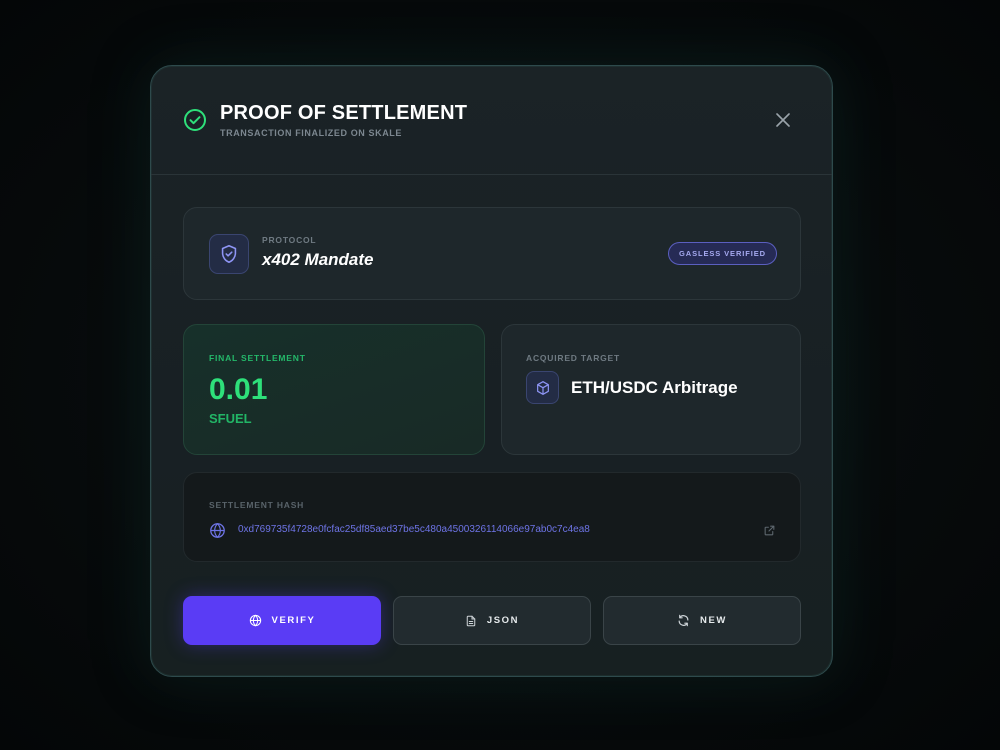 The height and width of the screenshot is (750, 1000). What do you see at coordinates (713, 620) in the screenshot?
I see `new-label: NEW` at bounding box center [713, 620].